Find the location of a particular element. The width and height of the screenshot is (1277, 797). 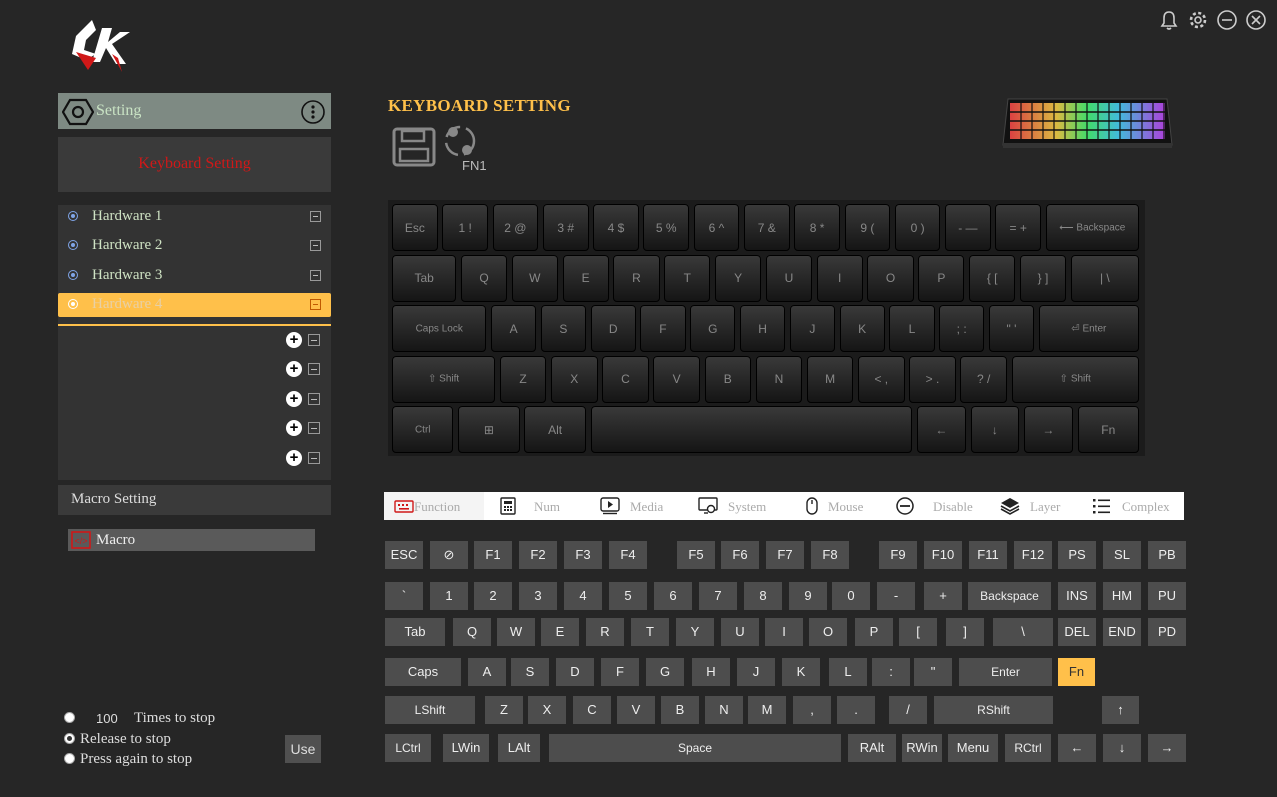

visual-key: ⏎ Enter is located at coordinates (1088, 329).